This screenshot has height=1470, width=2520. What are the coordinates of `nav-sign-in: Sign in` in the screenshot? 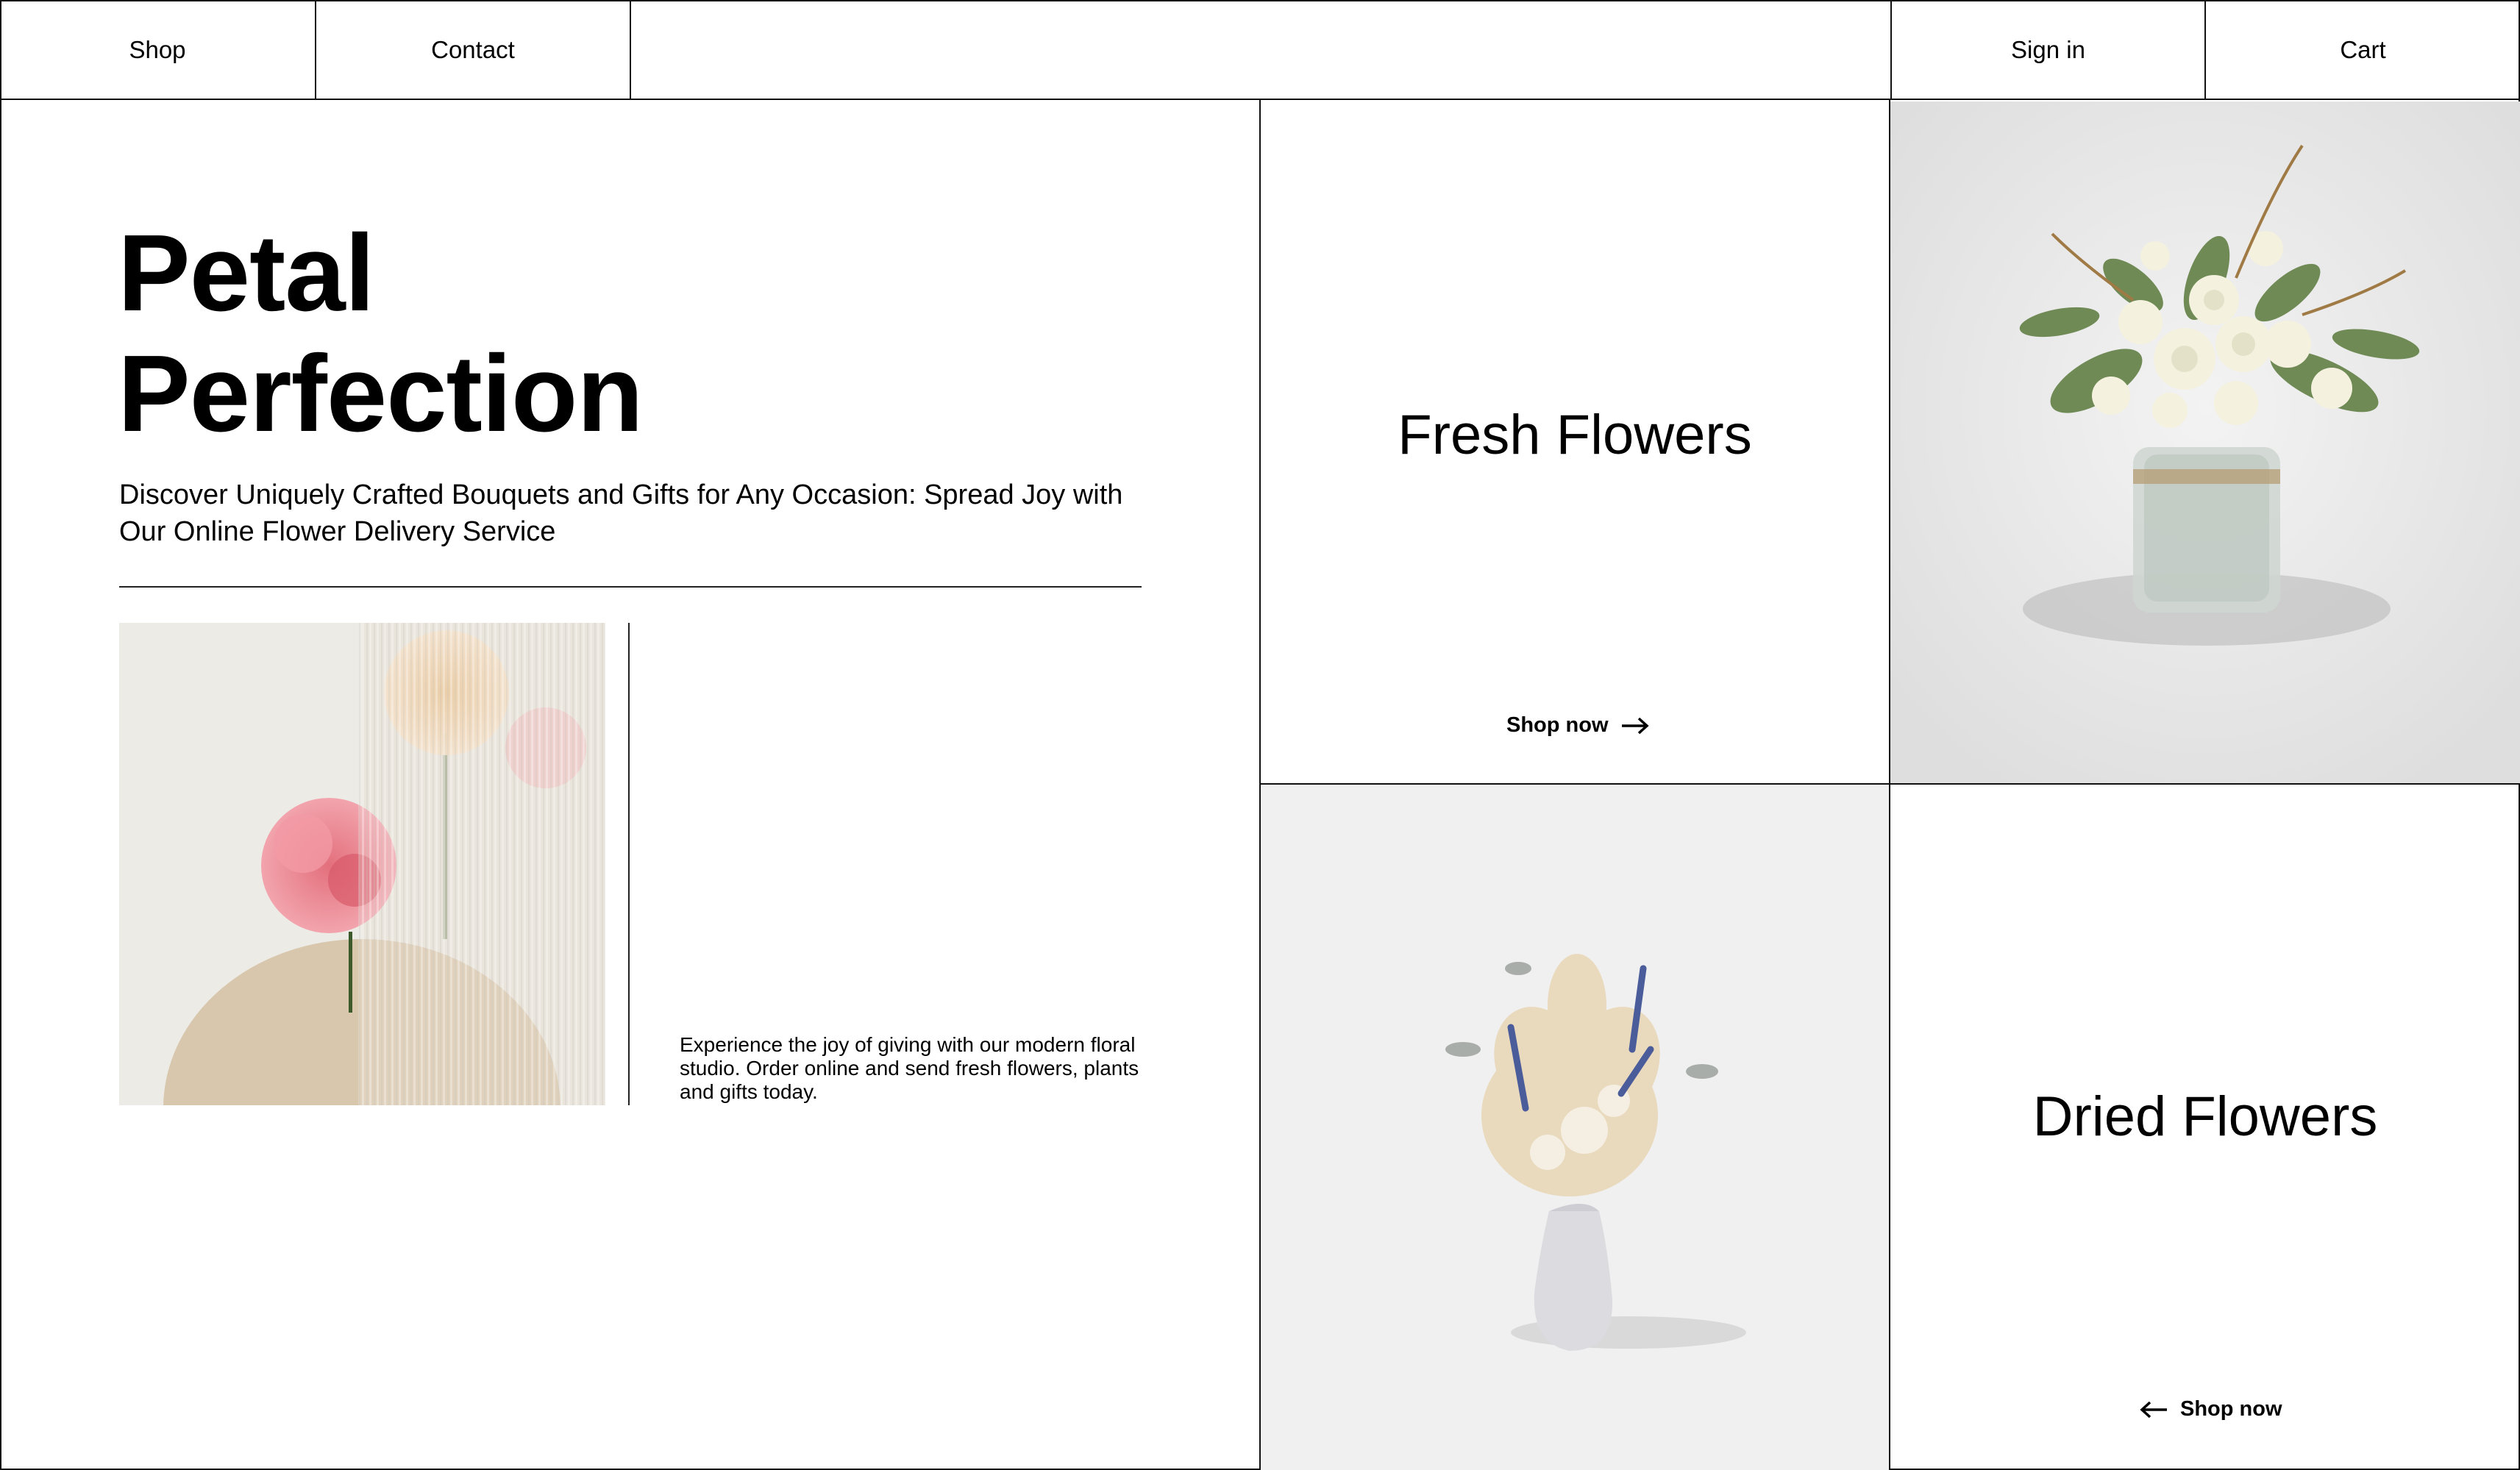 It's located at (2047, 50).